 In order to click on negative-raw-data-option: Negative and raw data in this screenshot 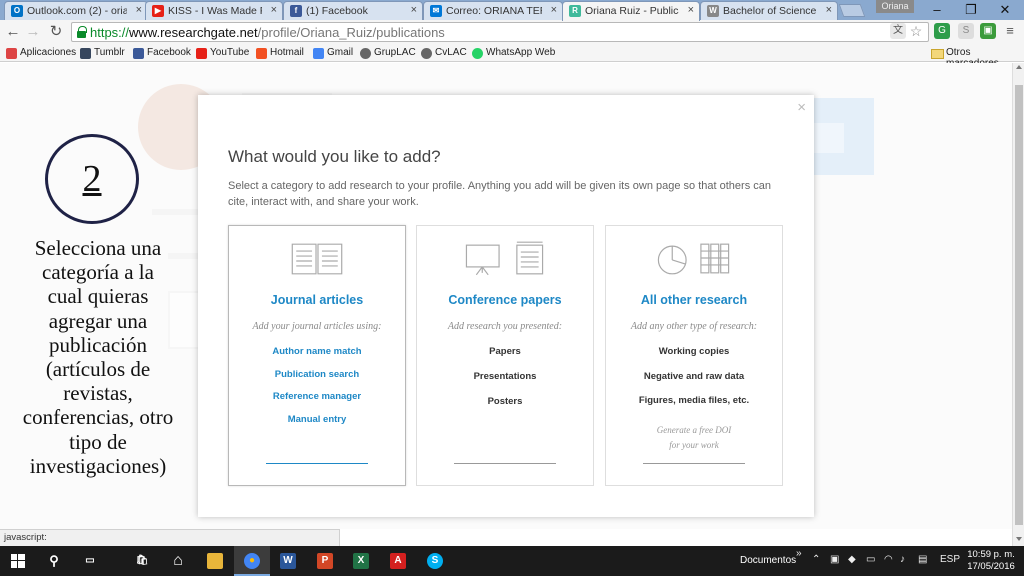, I will do `click(694, 376)`.